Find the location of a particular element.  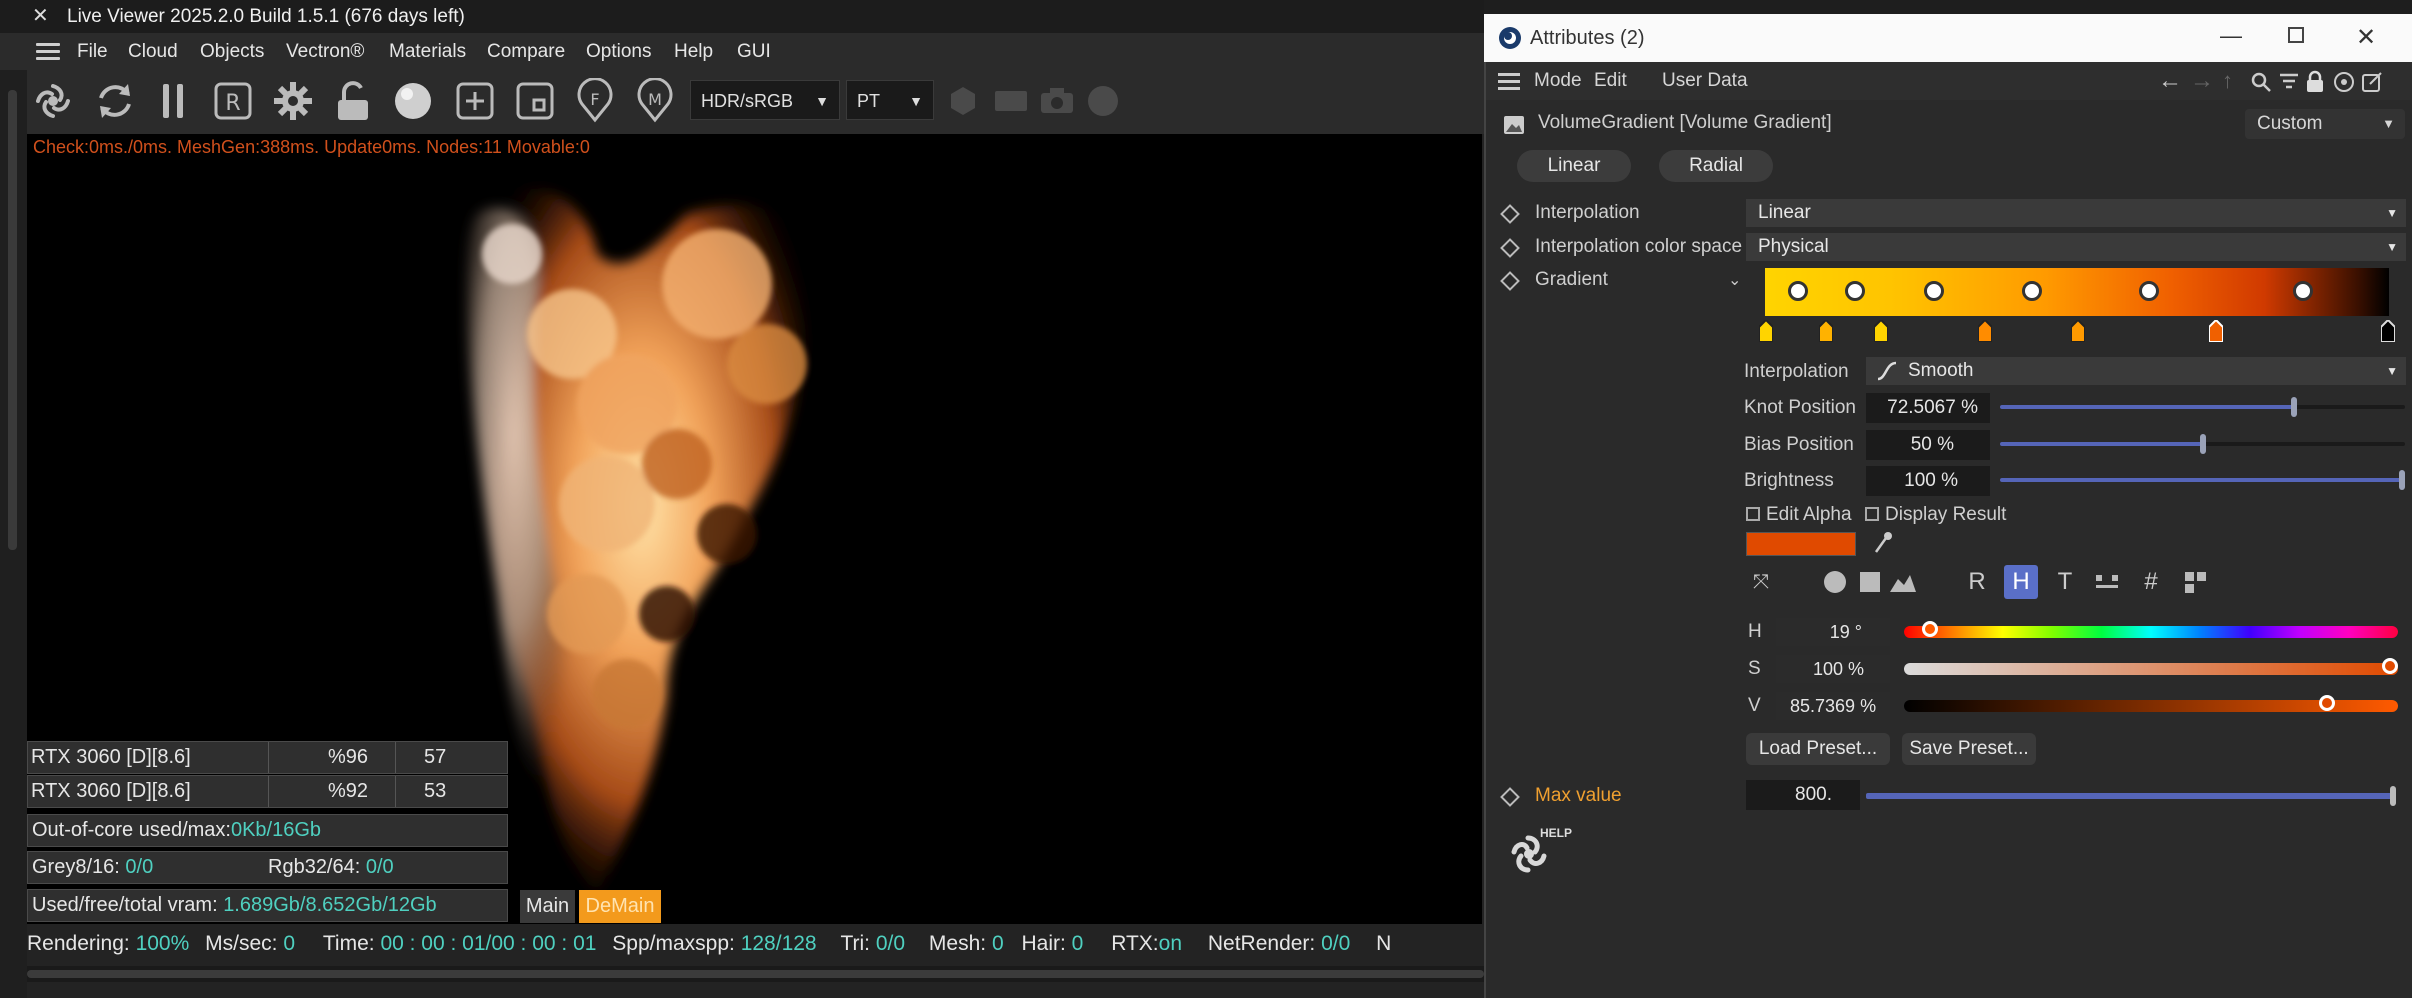

focus-region-icon is located at coordinates (535, 101).